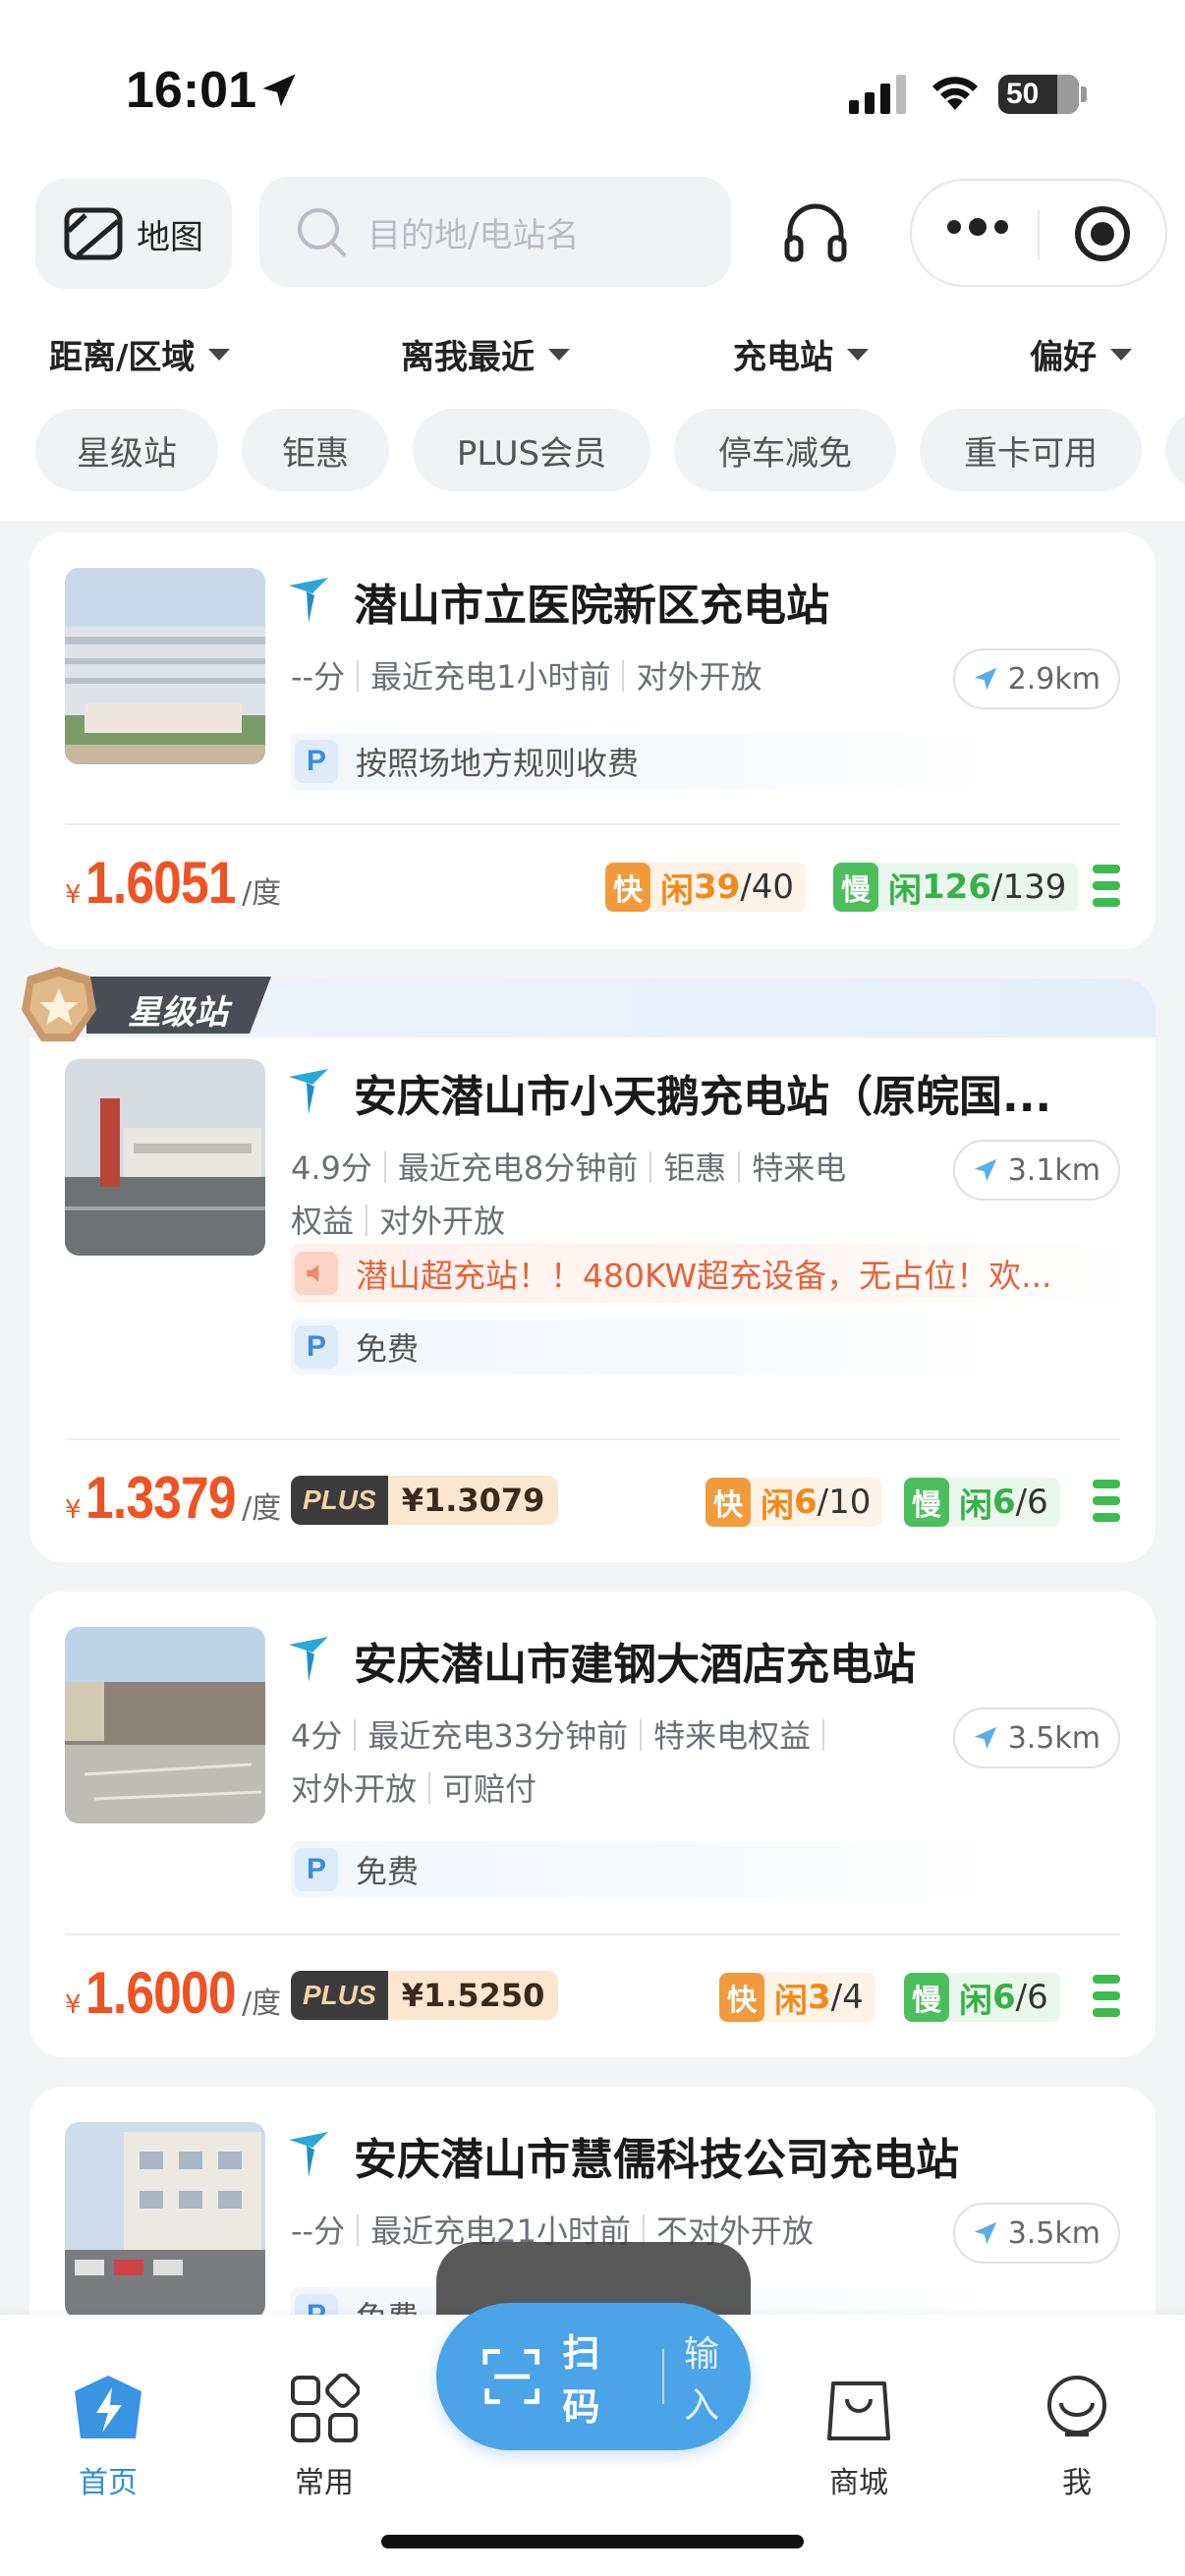 This screenshot has width=1185, height=2576. What do you see at coordinates (1076, 2406) in the screenshot?
I see `user-avatar-icon` at bounding box center [1076, 2406].